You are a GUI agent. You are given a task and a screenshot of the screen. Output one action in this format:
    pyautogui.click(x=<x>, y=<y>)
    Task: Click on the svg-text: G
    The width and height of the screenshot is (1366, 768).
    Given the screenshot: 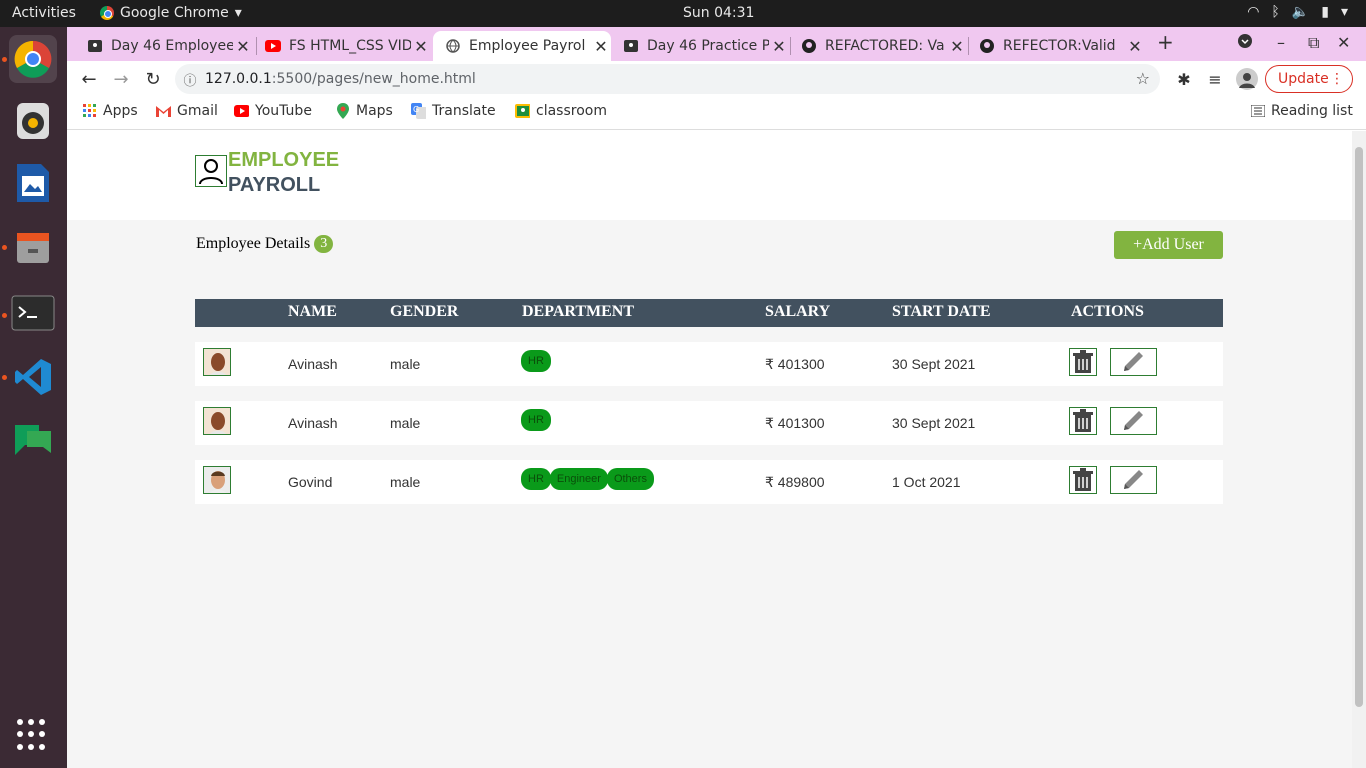 What is the action you would take?
    pyautogui.click(x=416, y=109)
    